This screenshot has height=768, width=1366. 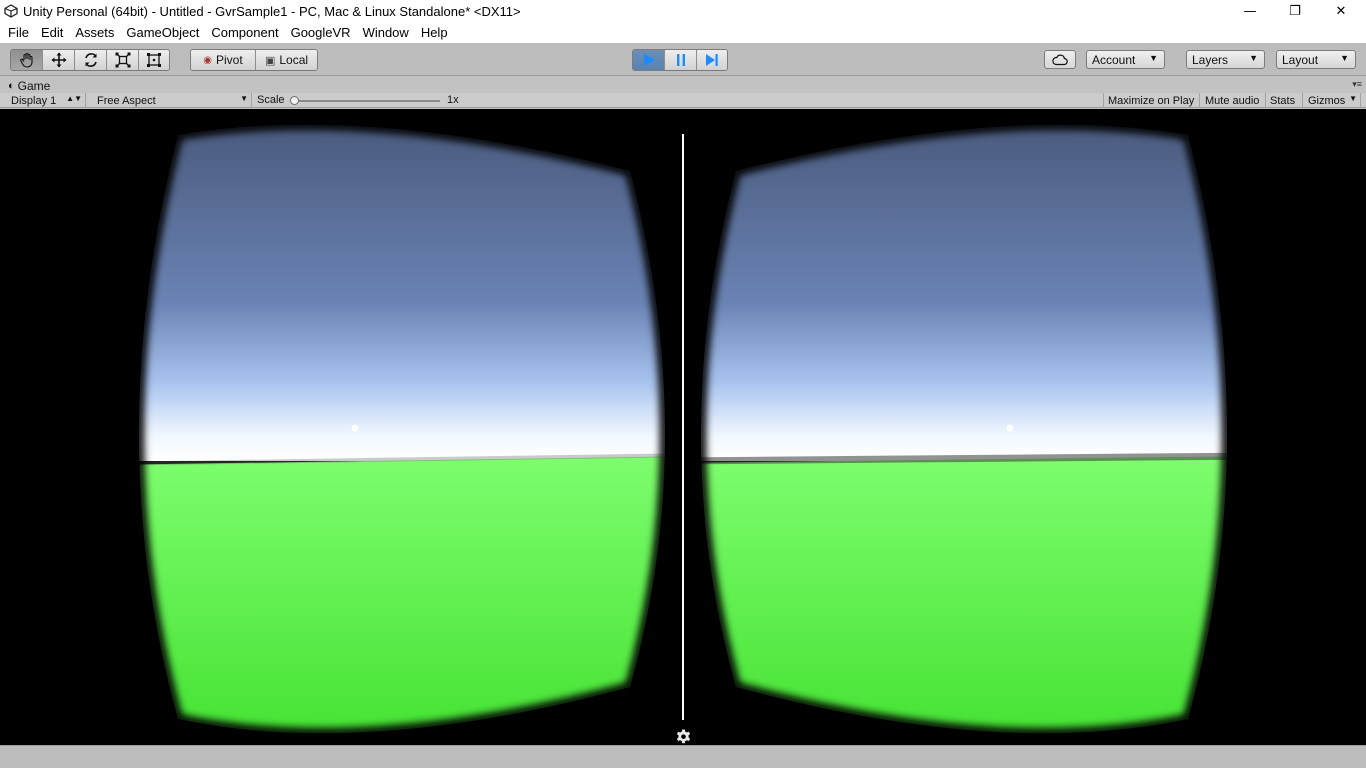 I want to click on rect-tool-icon, so click(x=154, y=60).